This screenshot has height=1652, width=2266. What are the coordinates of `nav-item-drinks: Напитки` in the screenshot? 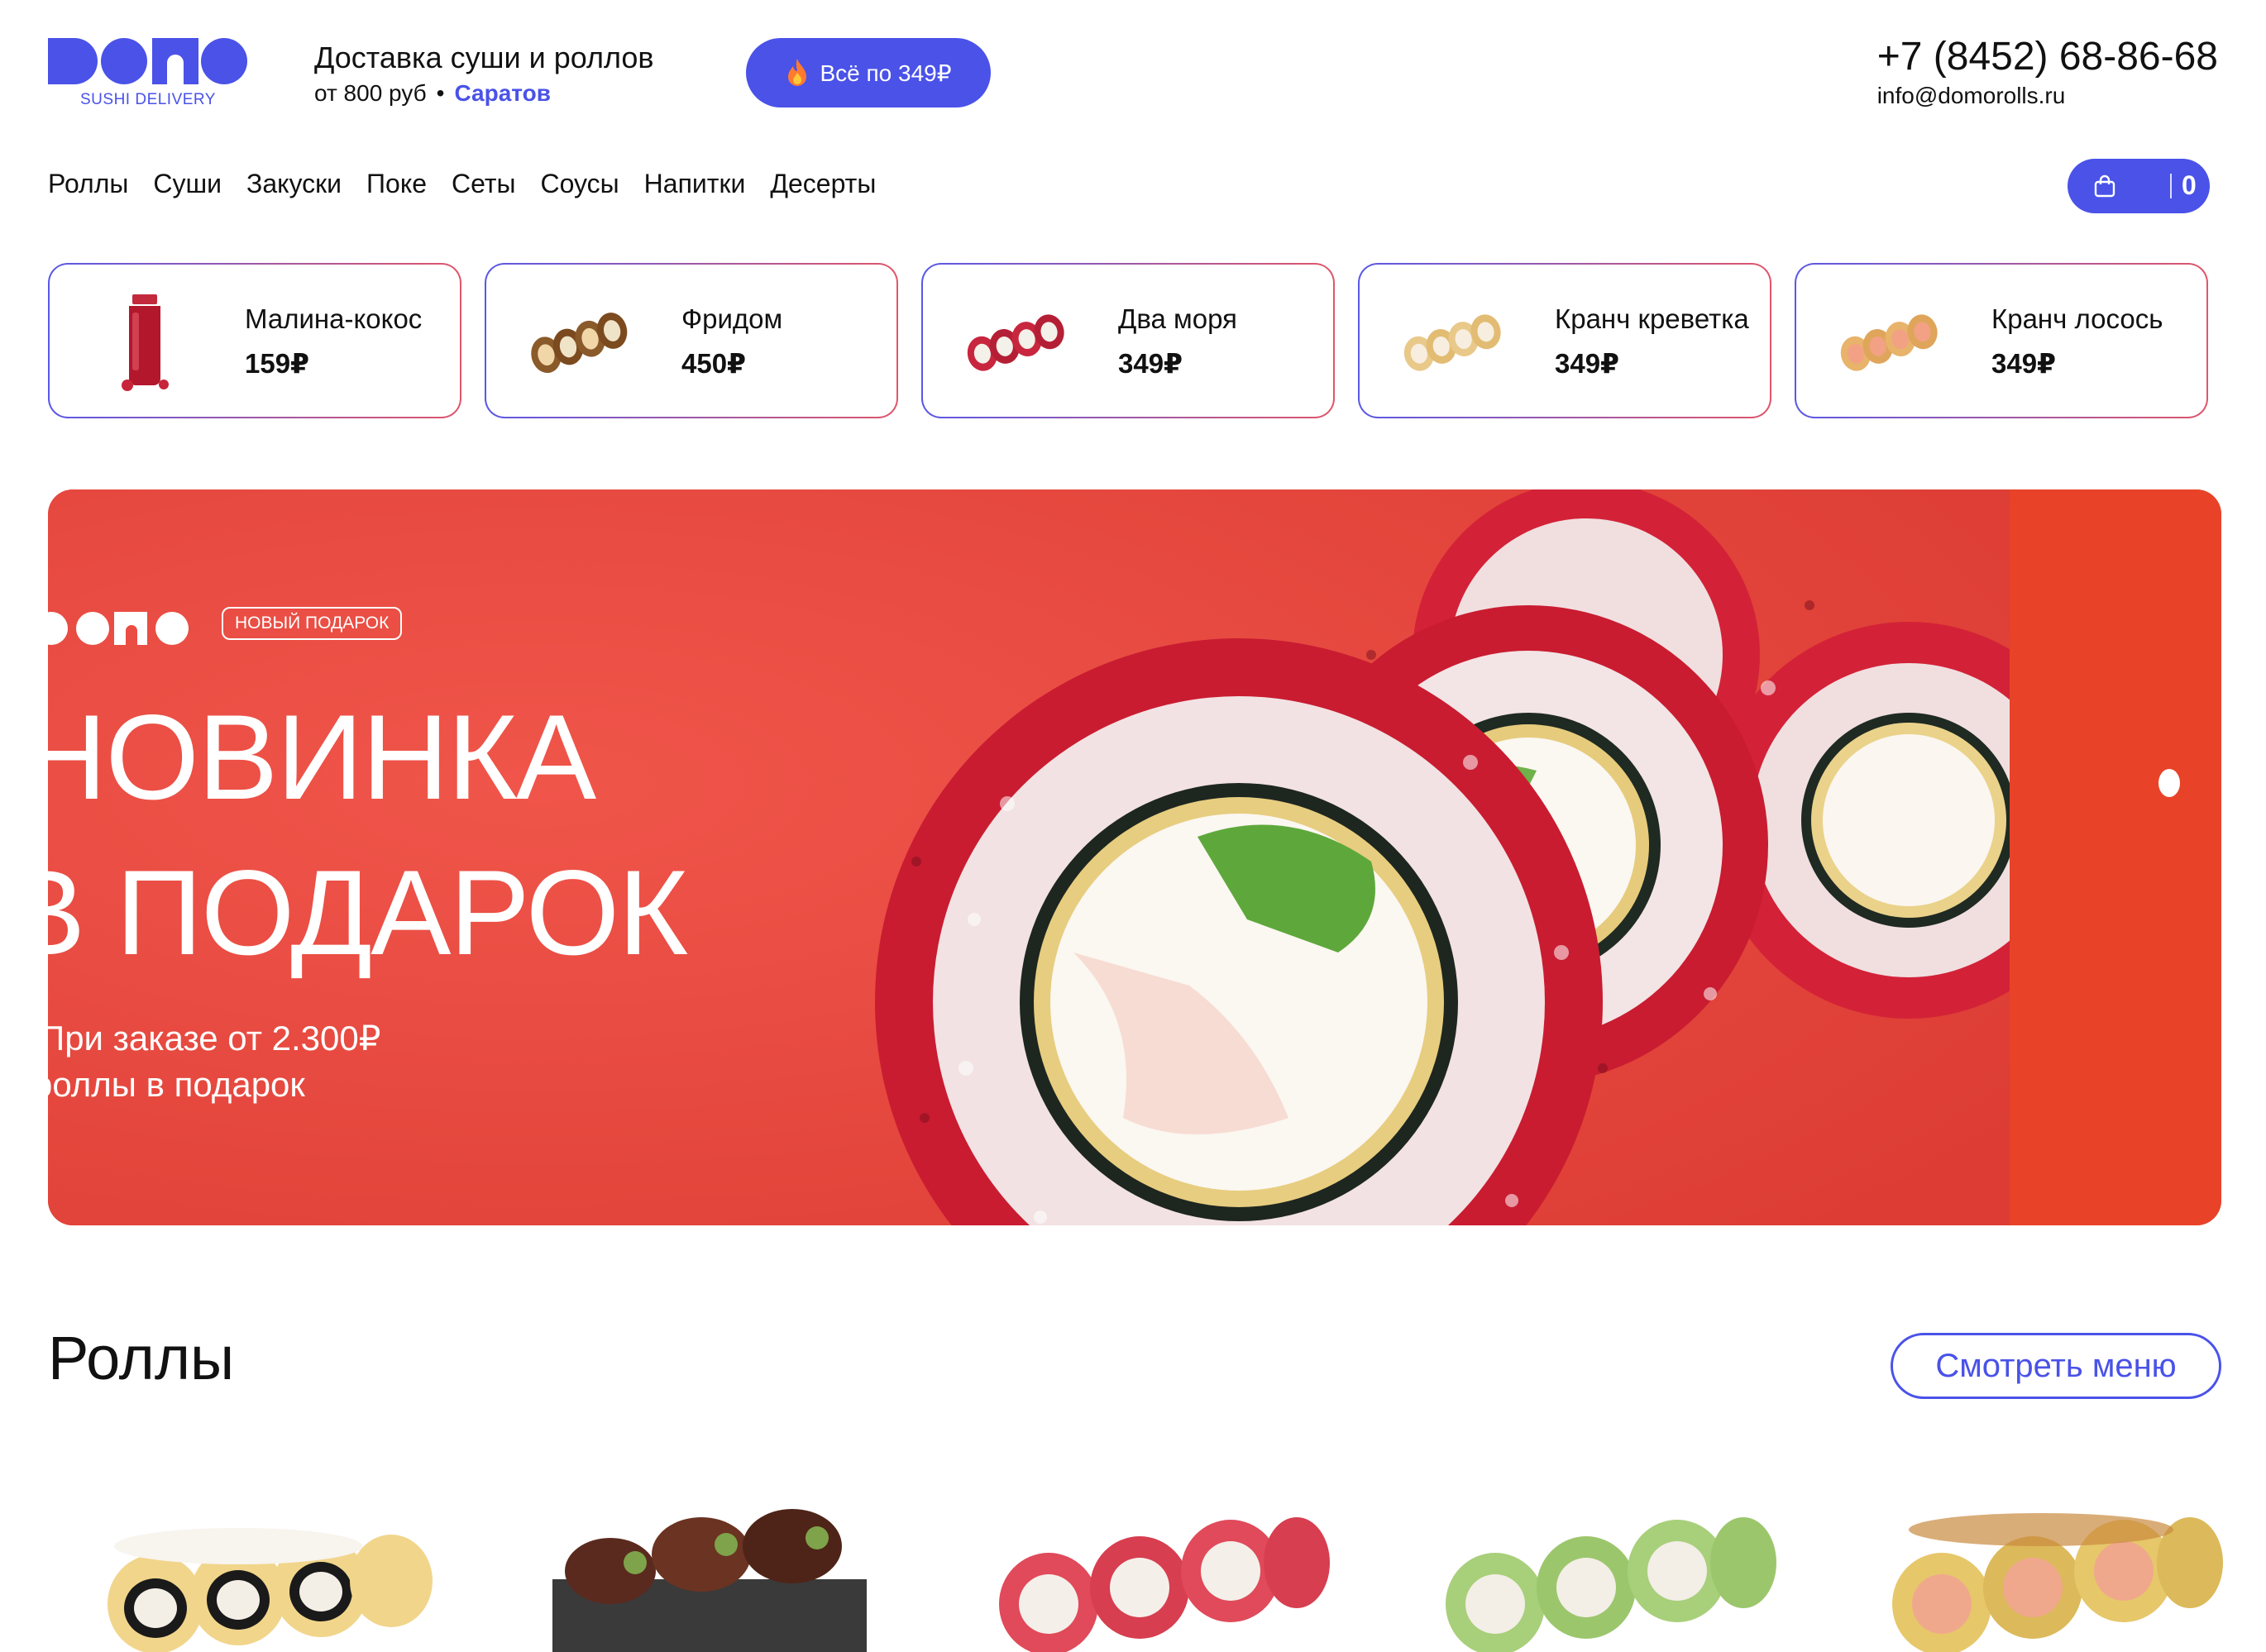 It's located at (695, 184).